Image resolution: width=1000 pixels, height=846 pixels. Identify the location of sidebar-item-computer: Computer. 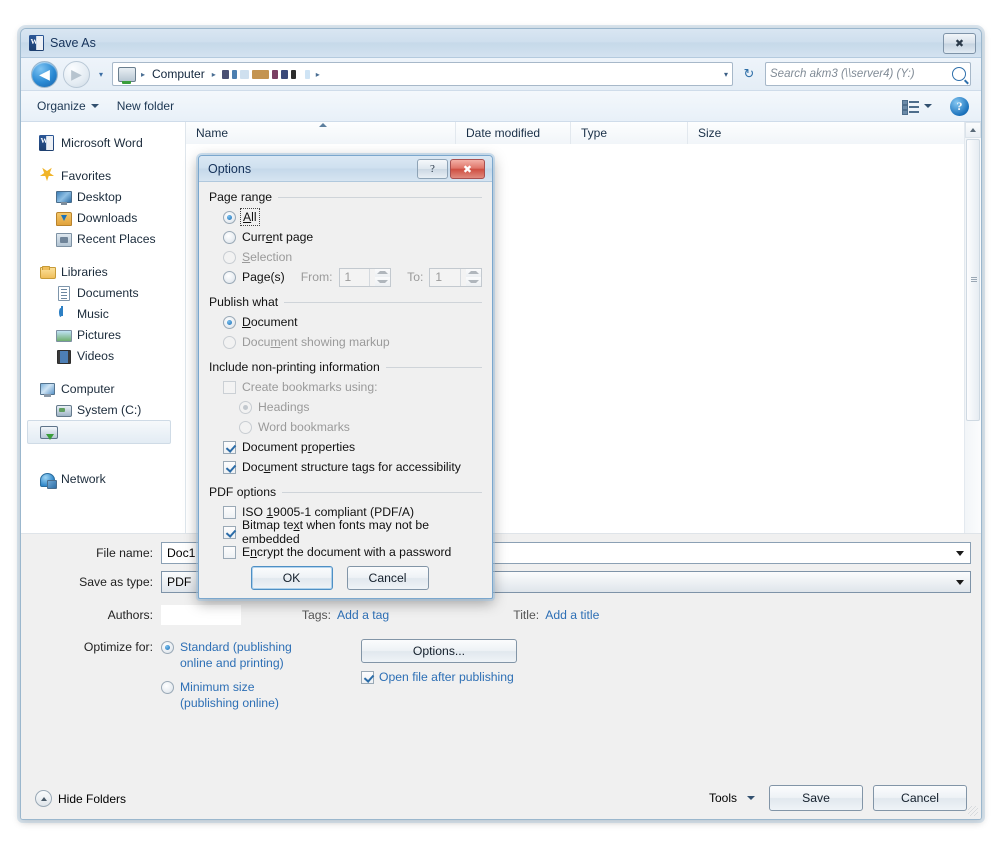
(103, 388).